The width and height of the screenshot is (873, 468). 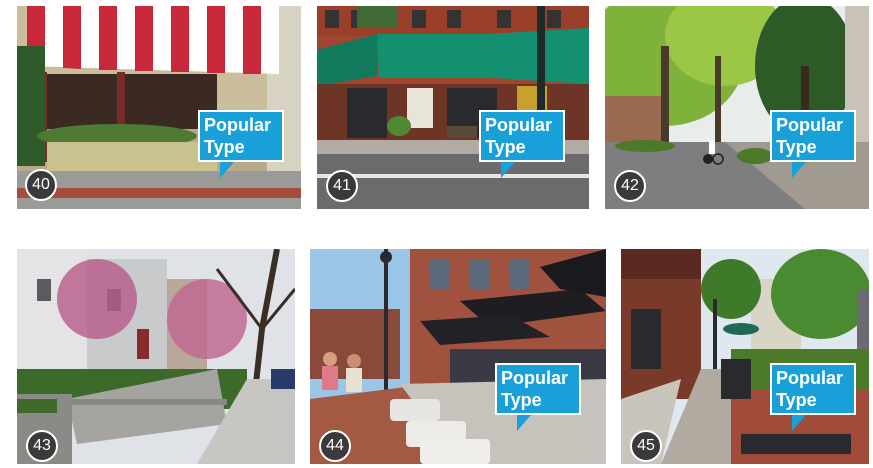 I want to click on downtown-sidewalk-photo, so click(x=745, y=356).